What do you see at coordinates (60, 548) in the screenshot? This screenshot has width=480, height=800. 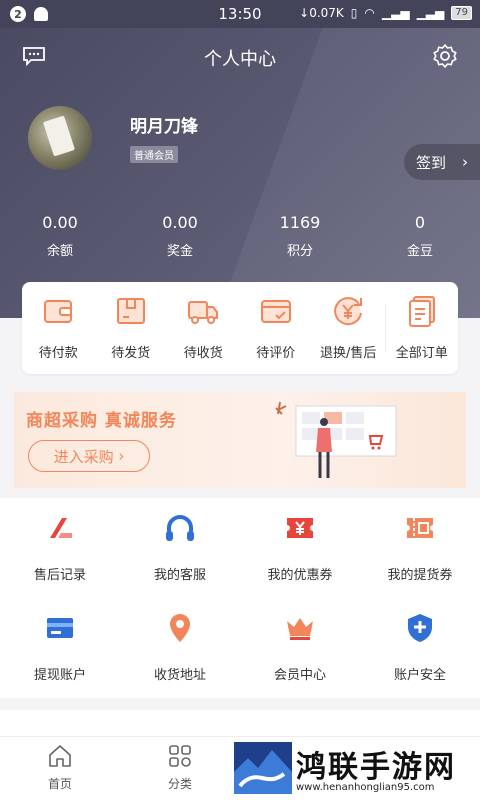 I see `service-after-sale: 售后记录` at bounding box center [60, 548].